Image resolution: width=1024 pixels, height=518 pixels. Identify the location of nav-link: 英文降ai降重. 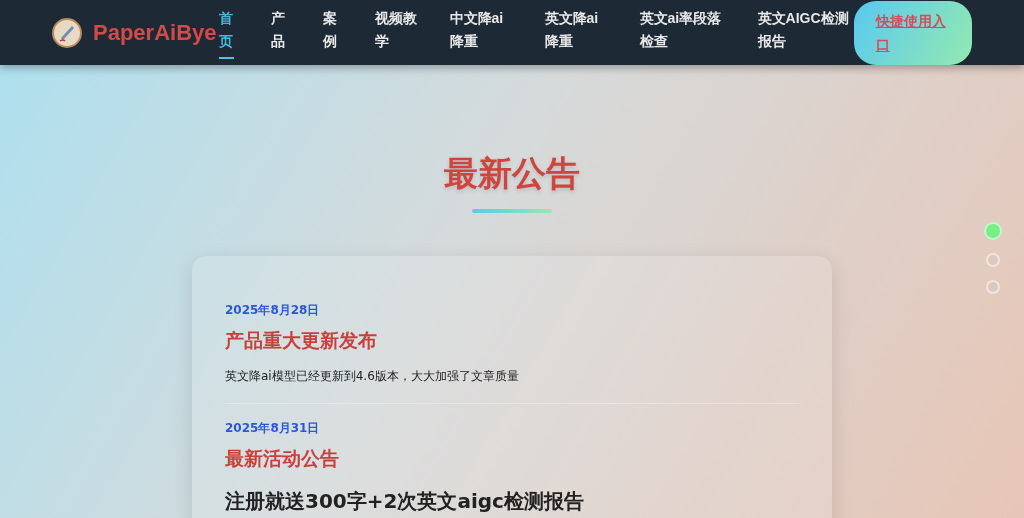
(575, 32).